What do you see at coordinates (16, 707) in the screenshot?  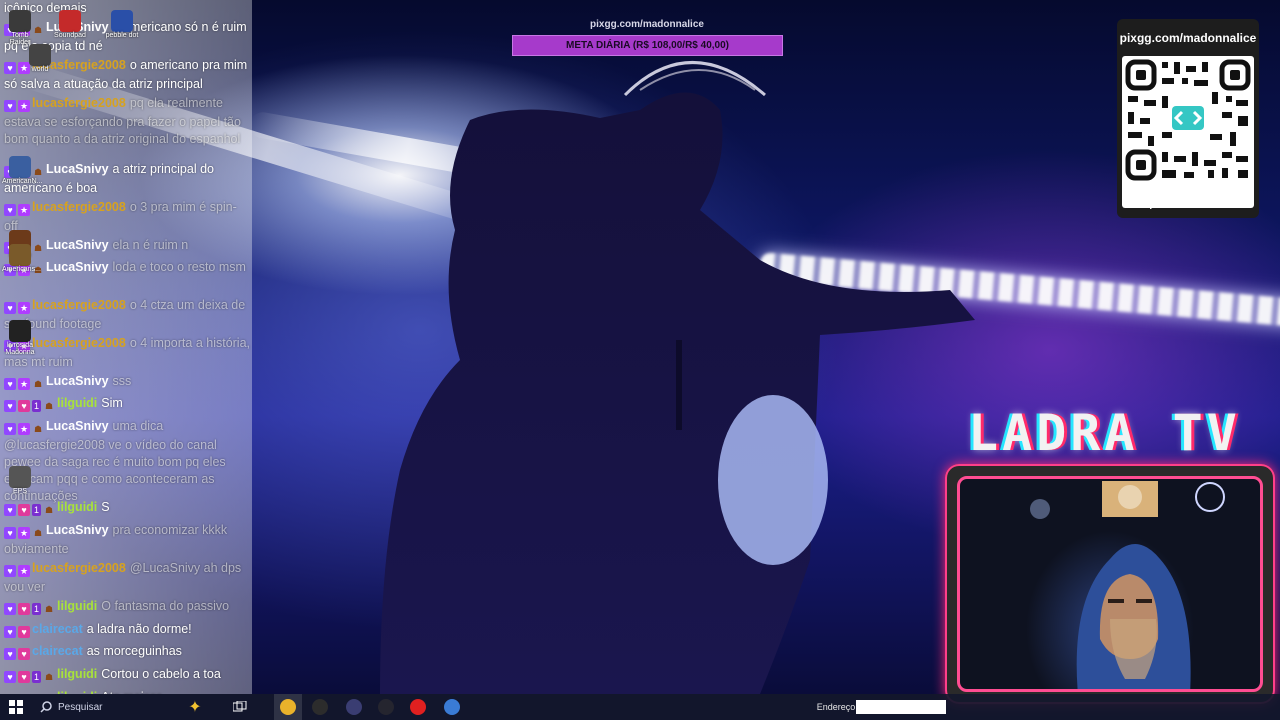 I see `start-button` at bounding box center [16, 707].